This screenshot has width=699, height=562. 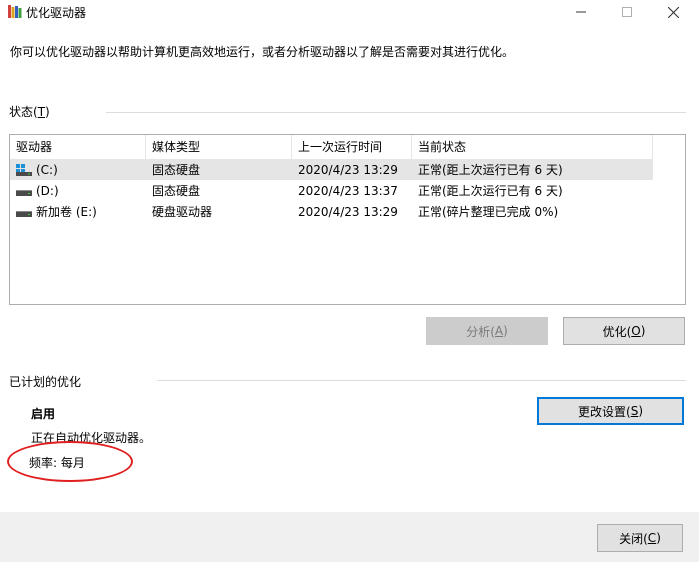 What do you see at coordinates (24, 169) in the screenshot?
I see `system-drive-icon` at bounding box center [24, 169].